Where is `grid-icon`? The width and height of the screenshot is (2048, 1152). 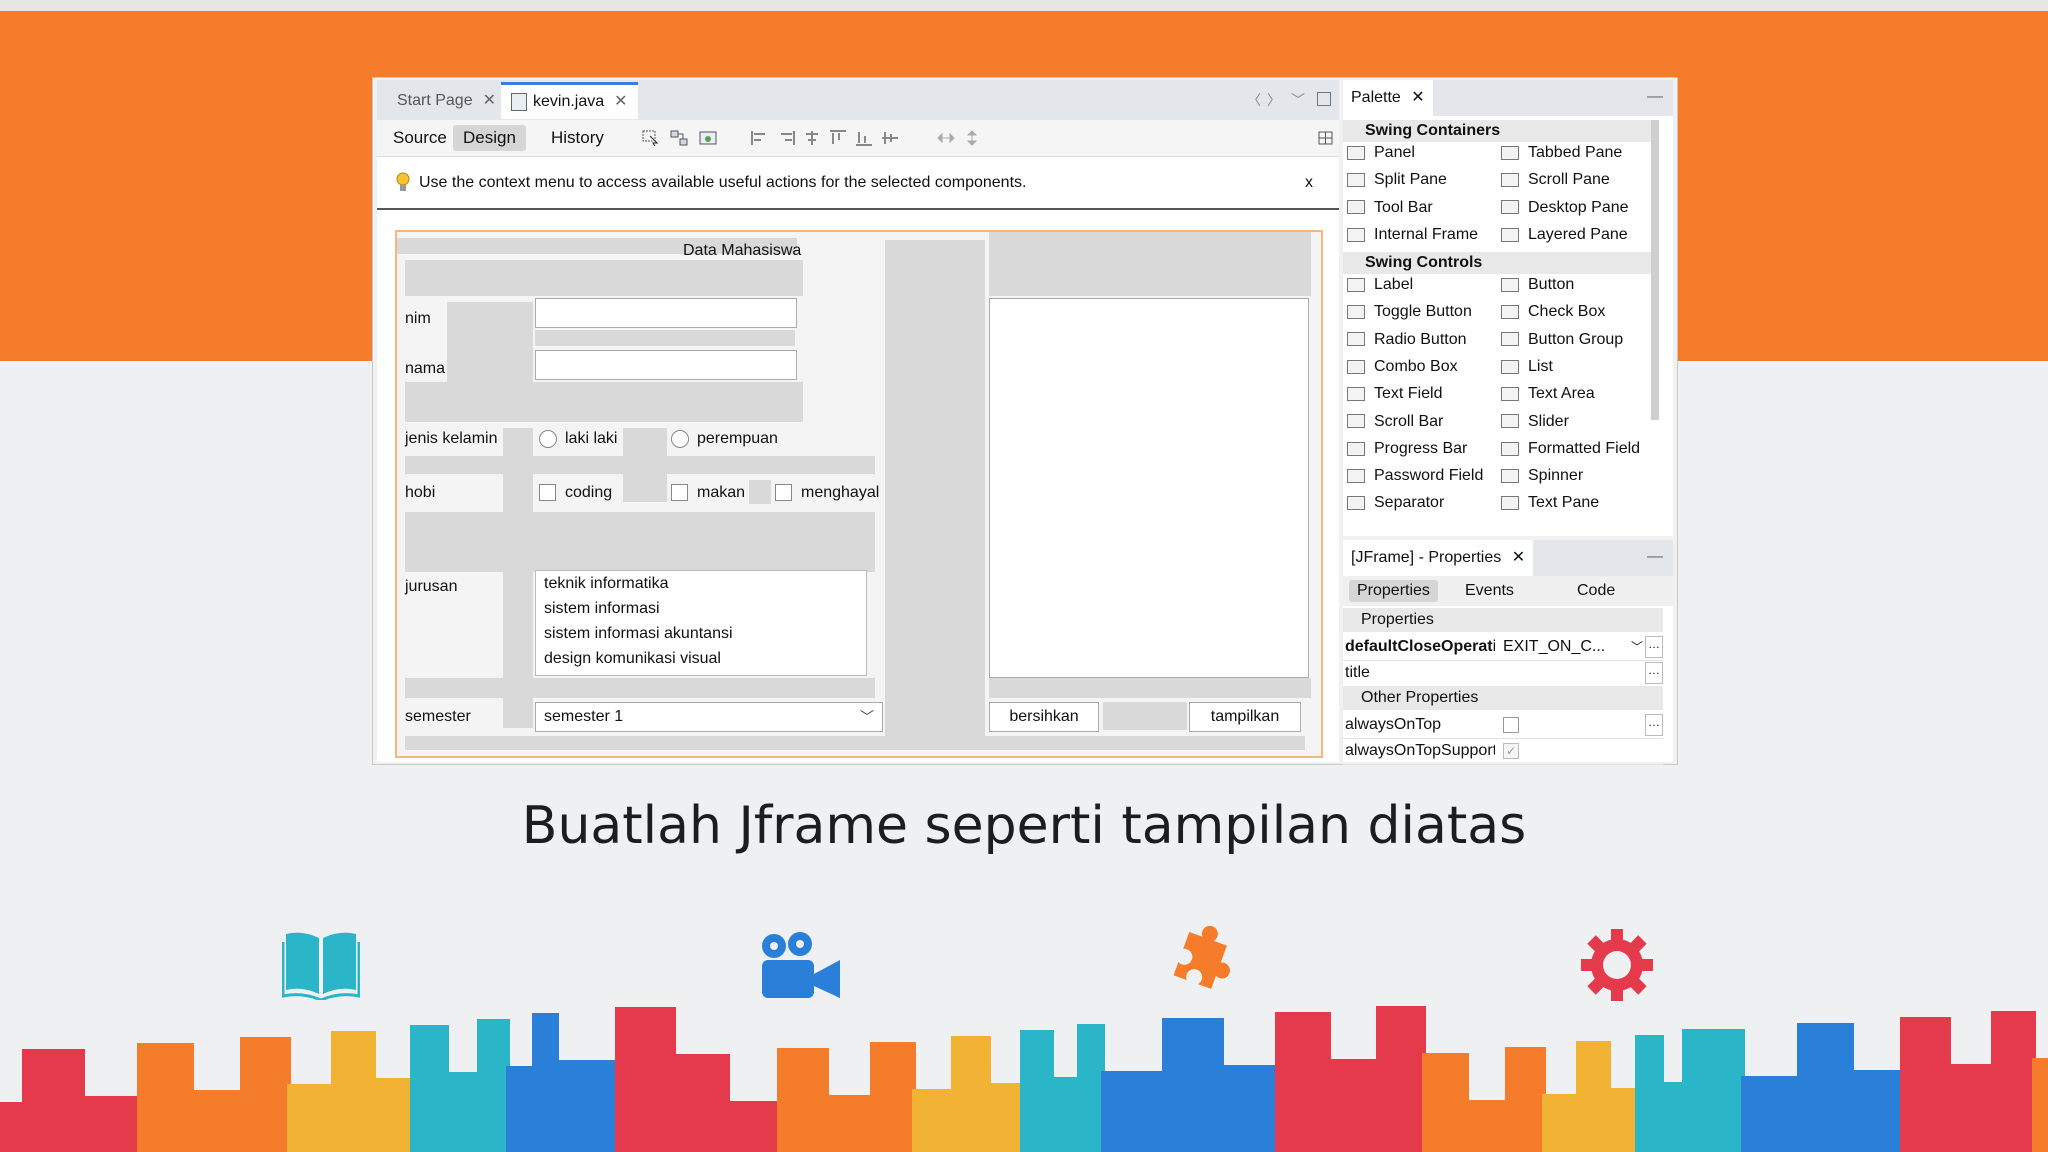 grid-icon is located at coordinates (1326, 138).